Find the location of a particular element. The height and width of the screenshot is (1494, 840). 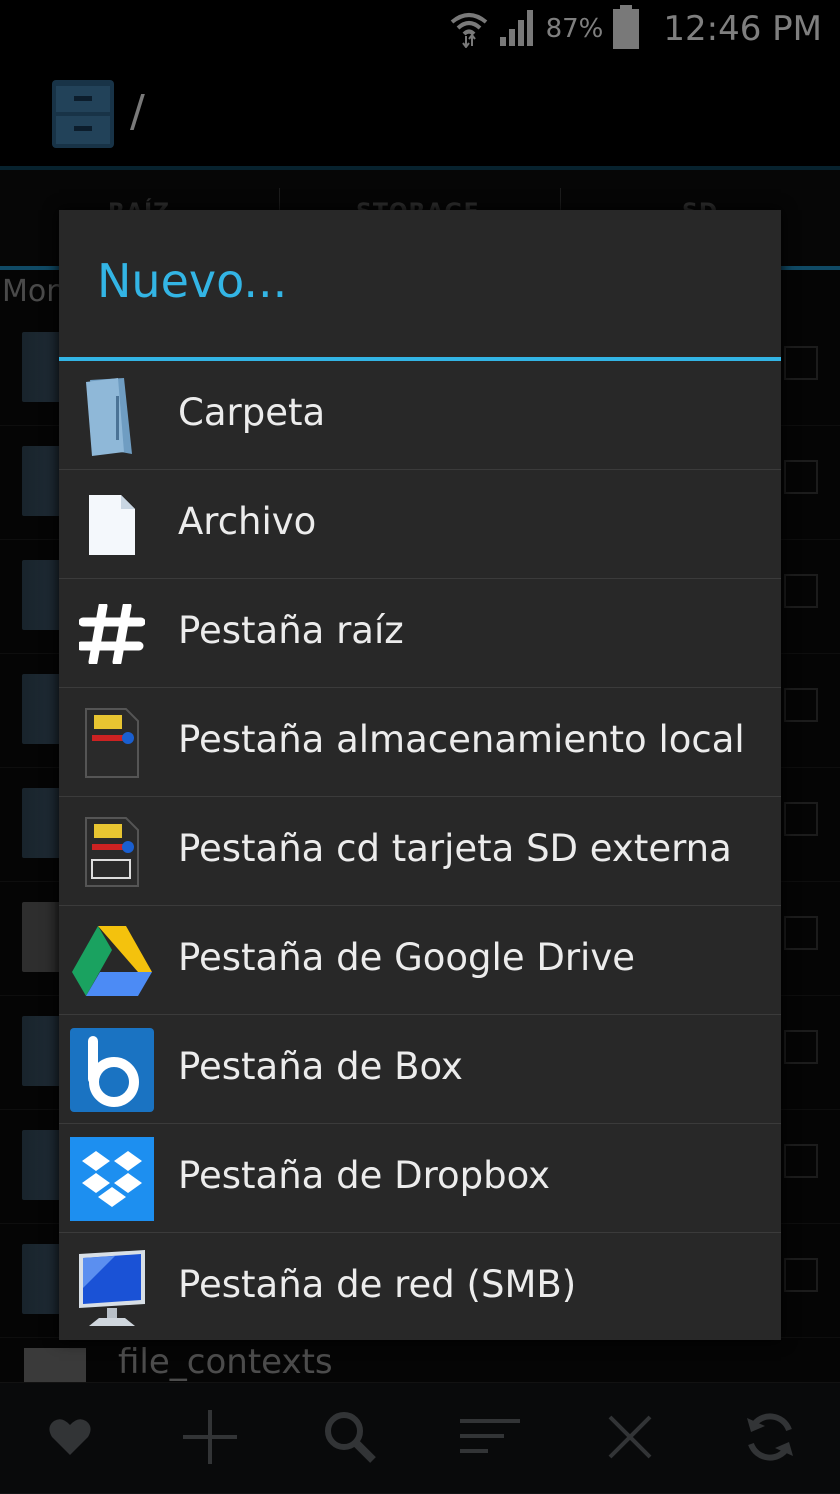

menu-item-external-sd-tab: Pestaña cd tarjeta SD externa is located at coordinates (420, 851).